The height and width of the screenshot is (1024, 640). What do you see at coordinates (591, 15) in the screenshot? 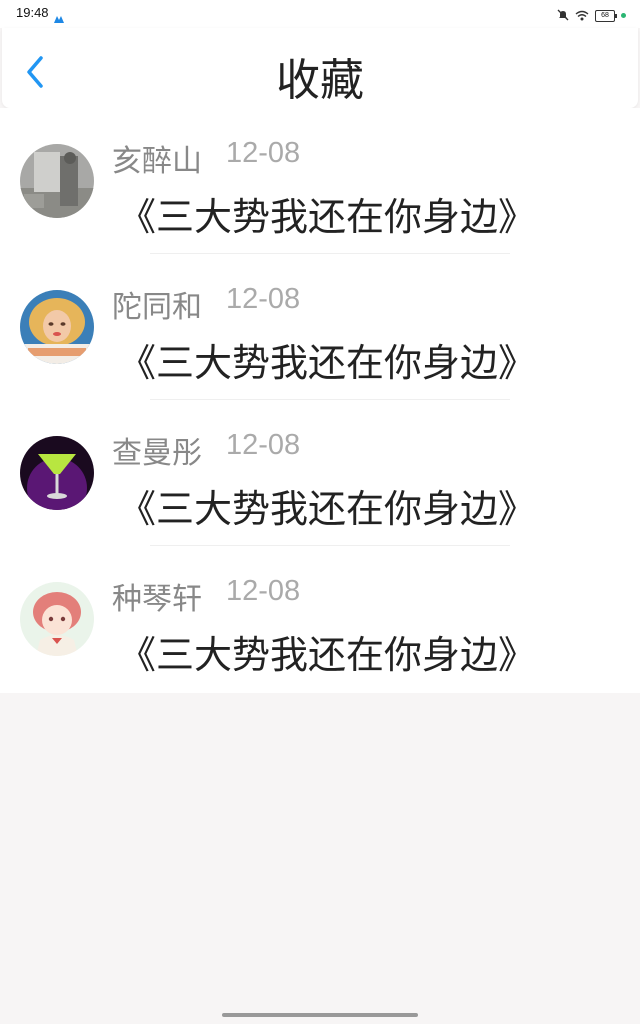
I see `status-icons: 68` at bounding box center [591, 15].